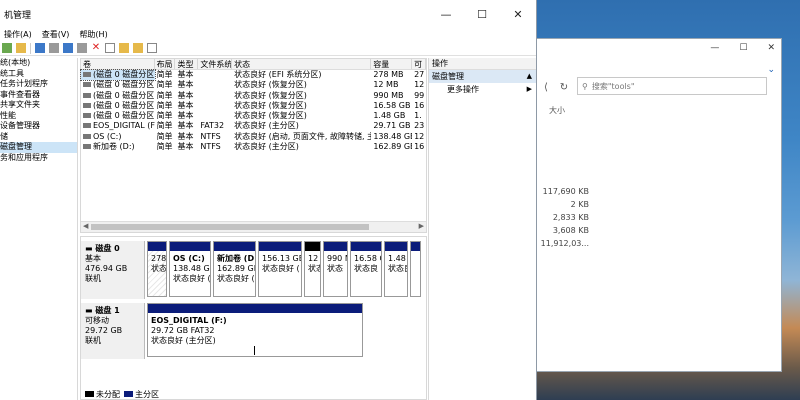  What do you see at coordinates (96, 48) in the screenshot?
I see `delete-icon: ✕` at bounding box center [96, 48].